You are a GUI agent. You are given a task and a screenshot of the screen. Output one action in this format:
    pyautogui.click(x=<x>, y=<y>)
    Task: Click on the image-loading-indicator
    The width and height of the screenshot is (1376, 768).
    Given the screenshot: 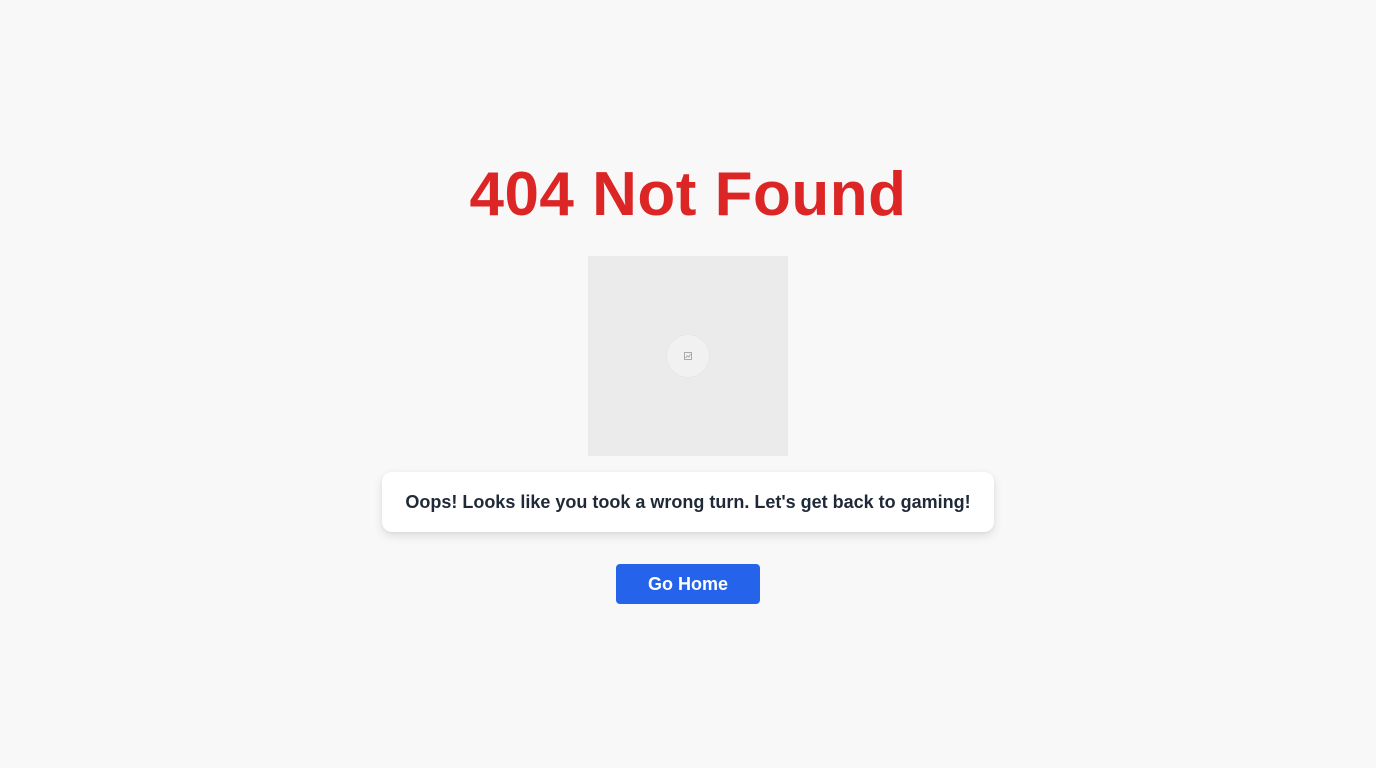 What is the action you would take?
    pyautogui.click(x=688, y=356)
    